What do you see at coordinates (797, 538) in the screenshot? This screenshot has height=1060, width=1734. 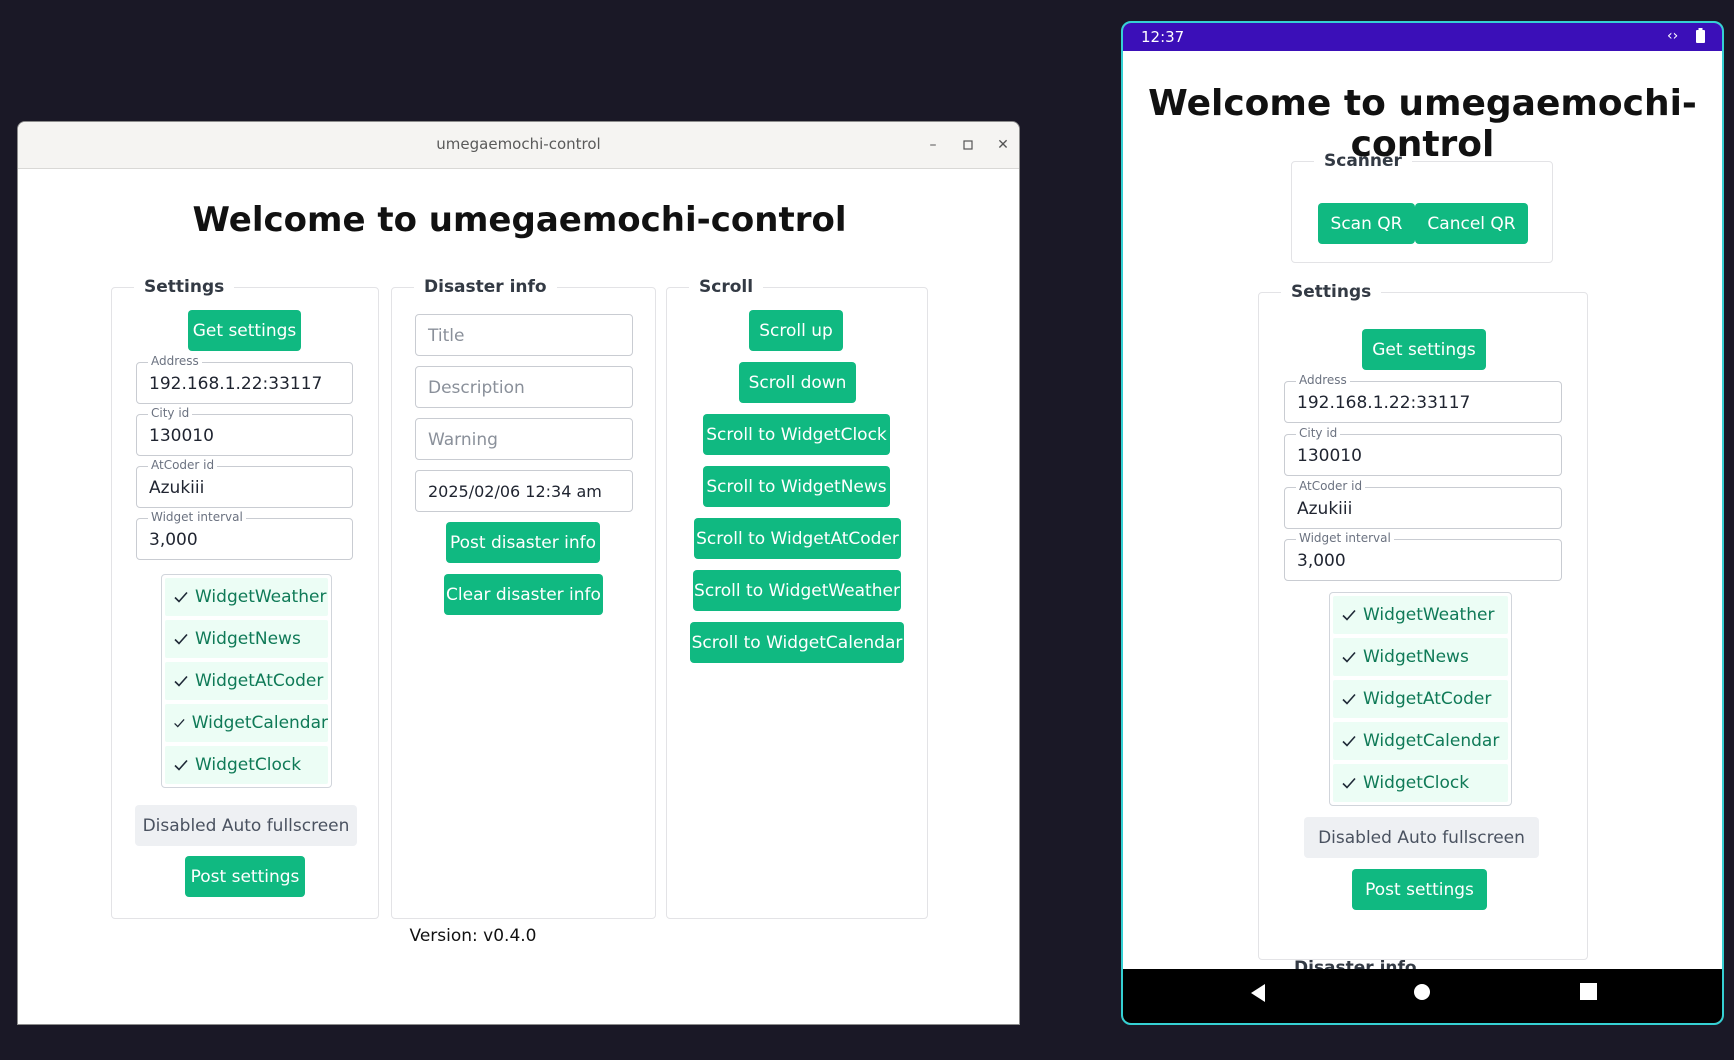 I see `scroll-to-atcoder-button: Scroll to WidgetAtCoder` at bounding box center [797, 538].